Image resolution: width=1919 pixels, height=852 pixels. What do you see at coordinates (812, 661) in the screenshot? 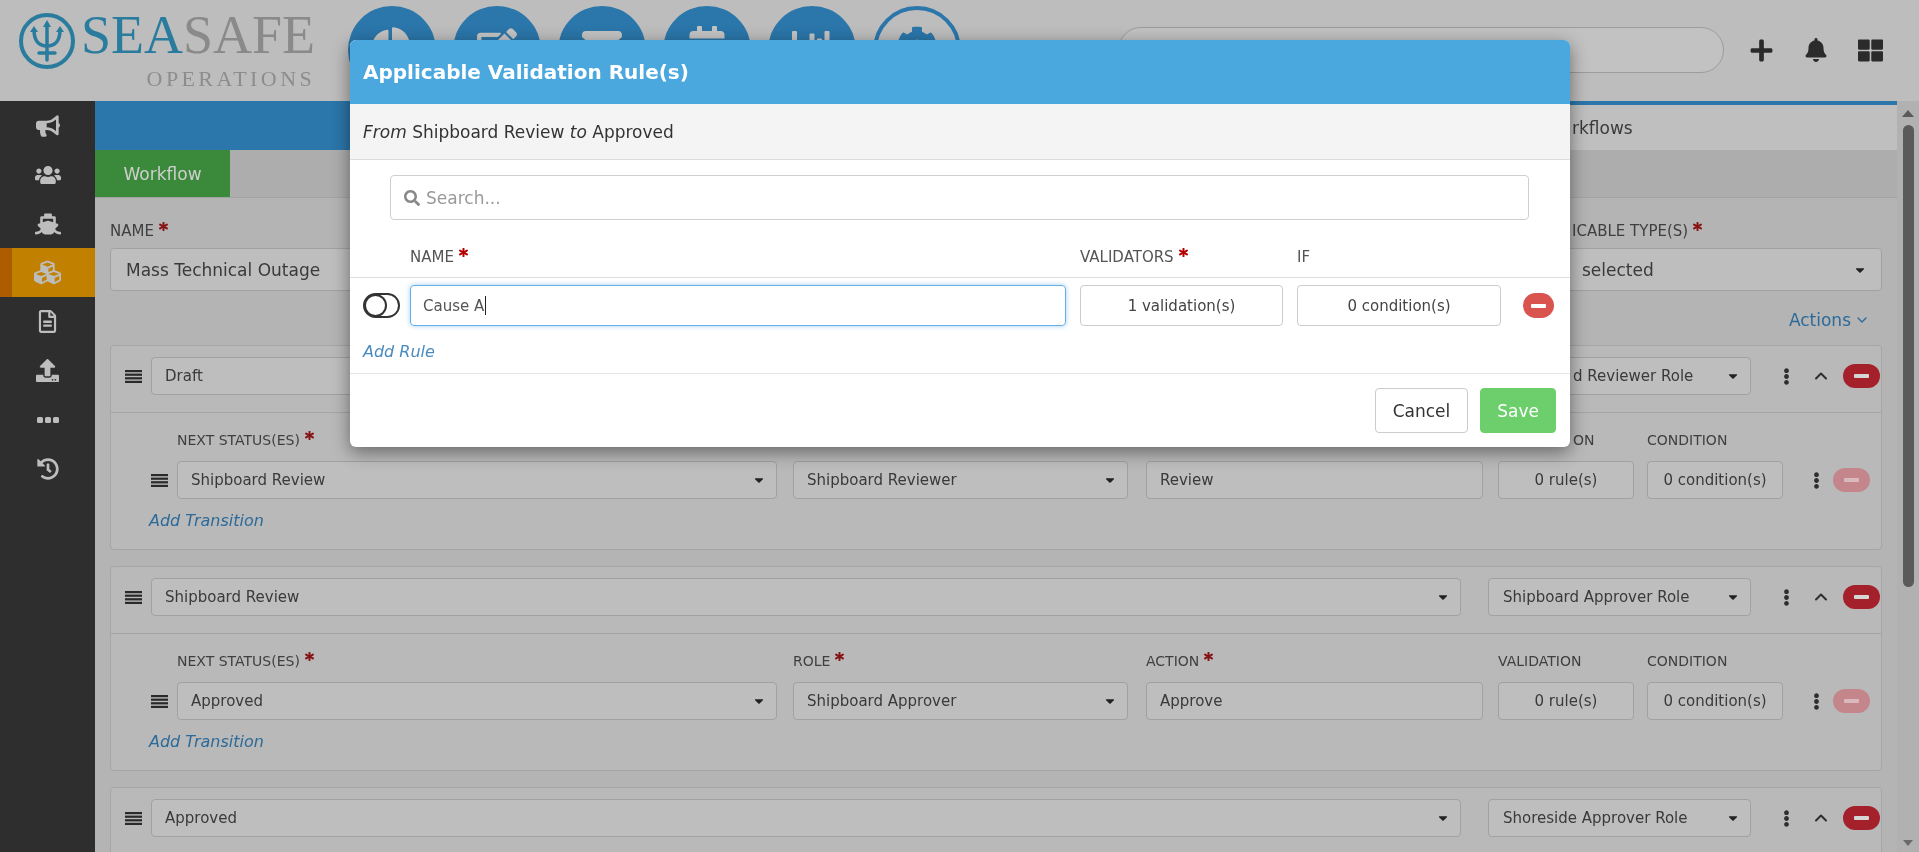
I see `column-label: ROLE` at bounding box center [812, 661].